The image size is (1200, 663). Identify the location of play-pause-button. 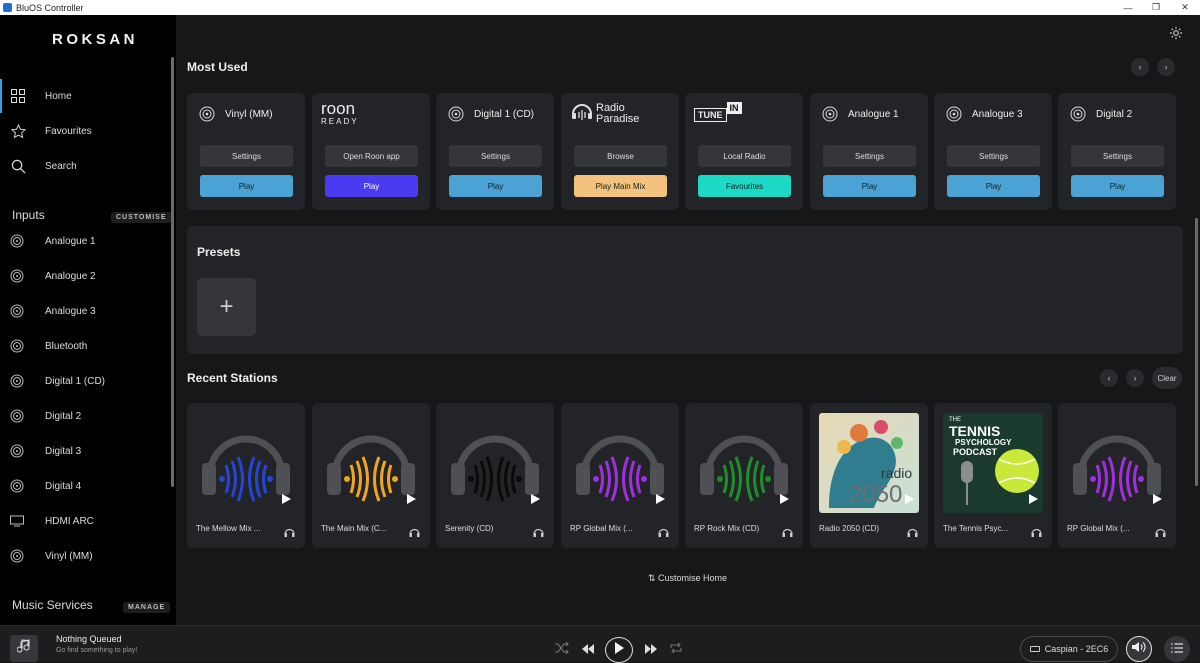
(619, 650).